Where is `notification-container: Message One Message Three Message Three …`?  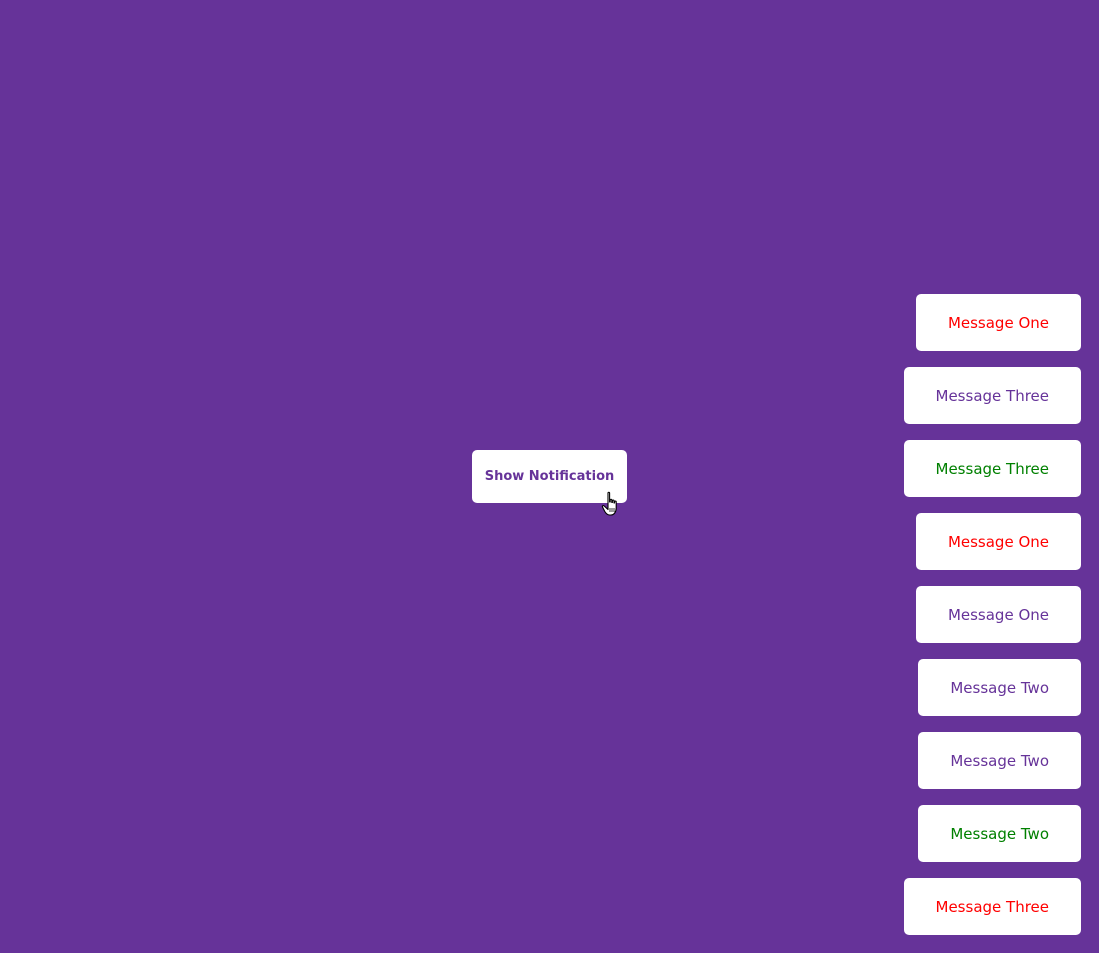
notification-container: Message One Message Three Message Three … is located at coordinates (992, 614).